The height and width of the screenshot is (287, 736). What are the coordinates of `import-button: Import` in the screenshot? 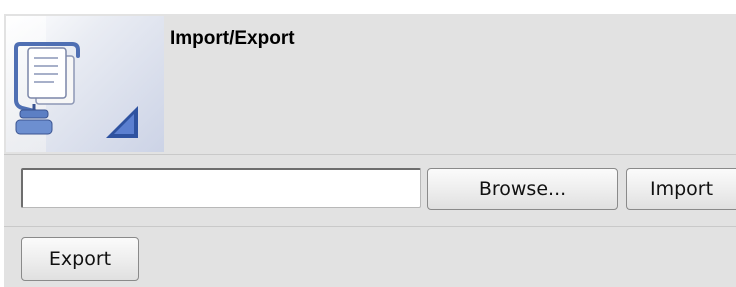 It's located at (681, 189).